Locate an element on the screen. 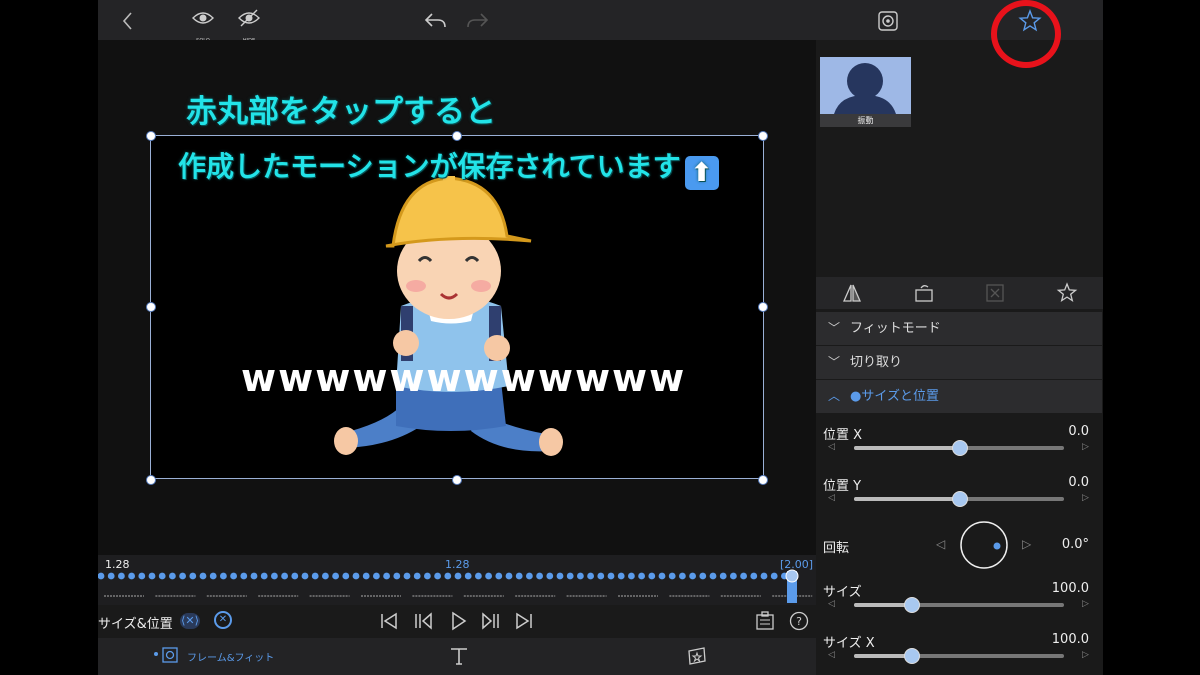  resize-handle-right is located at coordinates (763, 307).